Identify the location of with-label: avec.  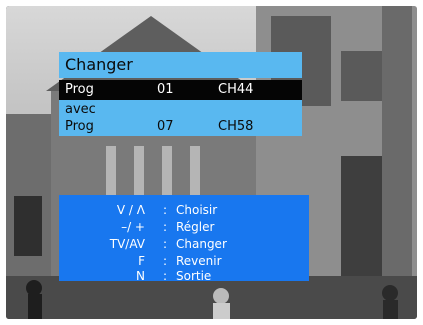
(80, 109).